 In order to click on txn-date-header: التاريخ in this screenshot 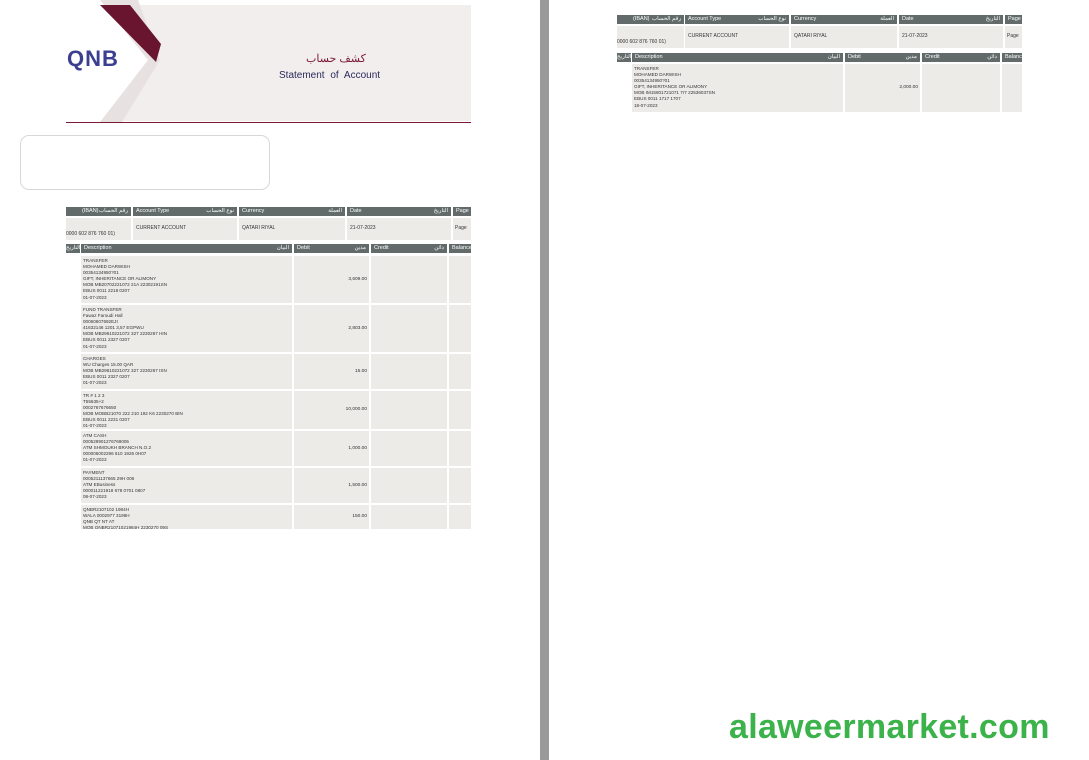, I will do `click(73, 248)`.